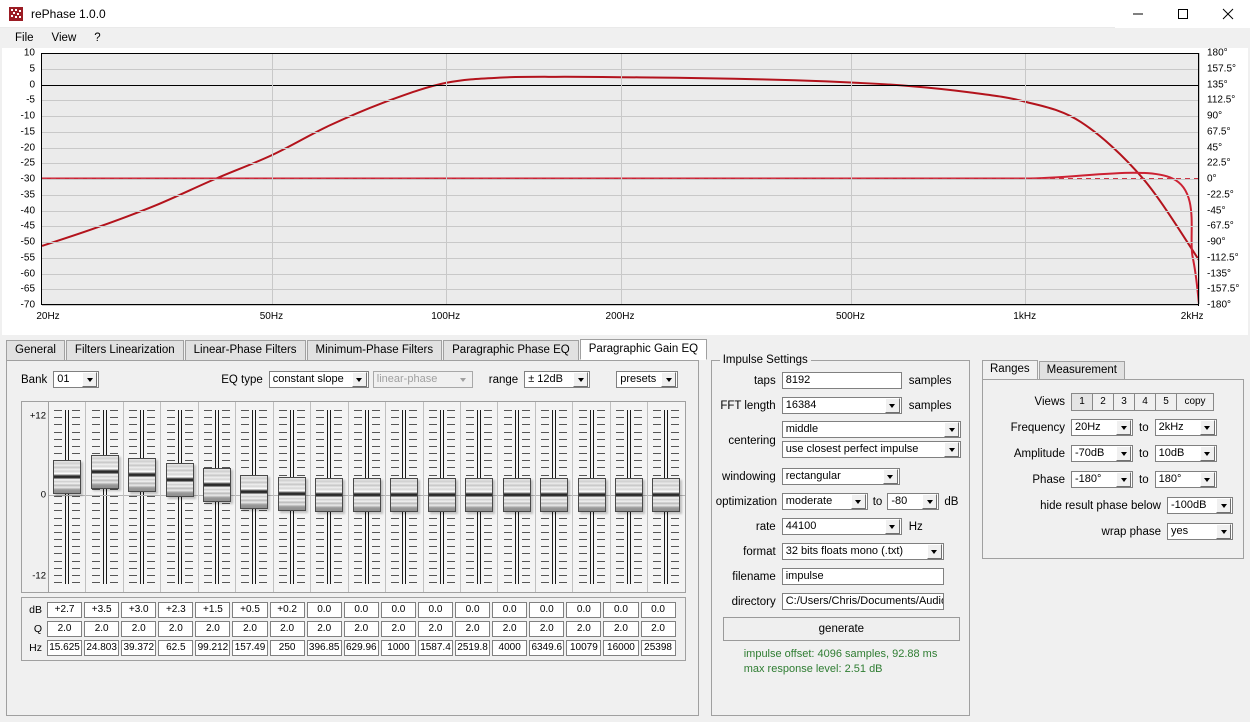  Describe the element at coordinates (1200, 531) in the screenshot. I see `wrap-phase-select: yes` at that location.